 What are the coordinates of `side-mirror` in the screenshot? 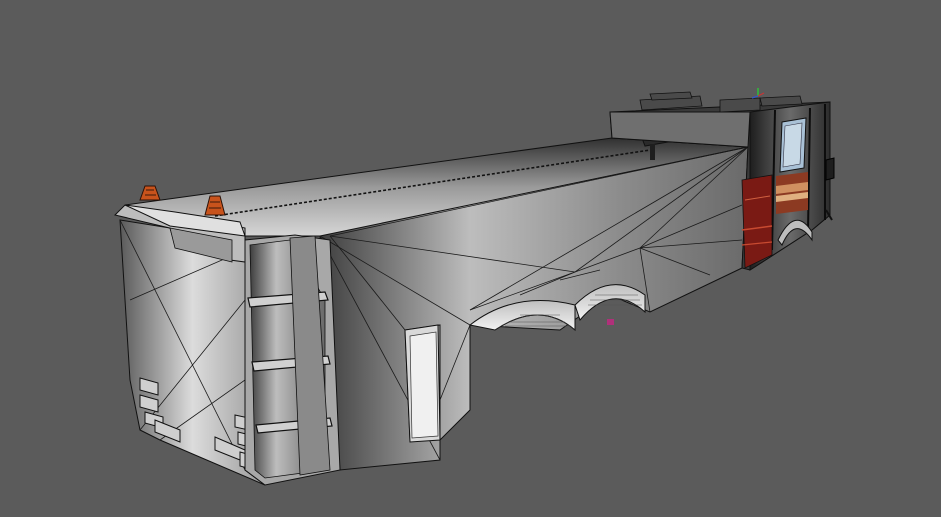 It's located at (830, 169).